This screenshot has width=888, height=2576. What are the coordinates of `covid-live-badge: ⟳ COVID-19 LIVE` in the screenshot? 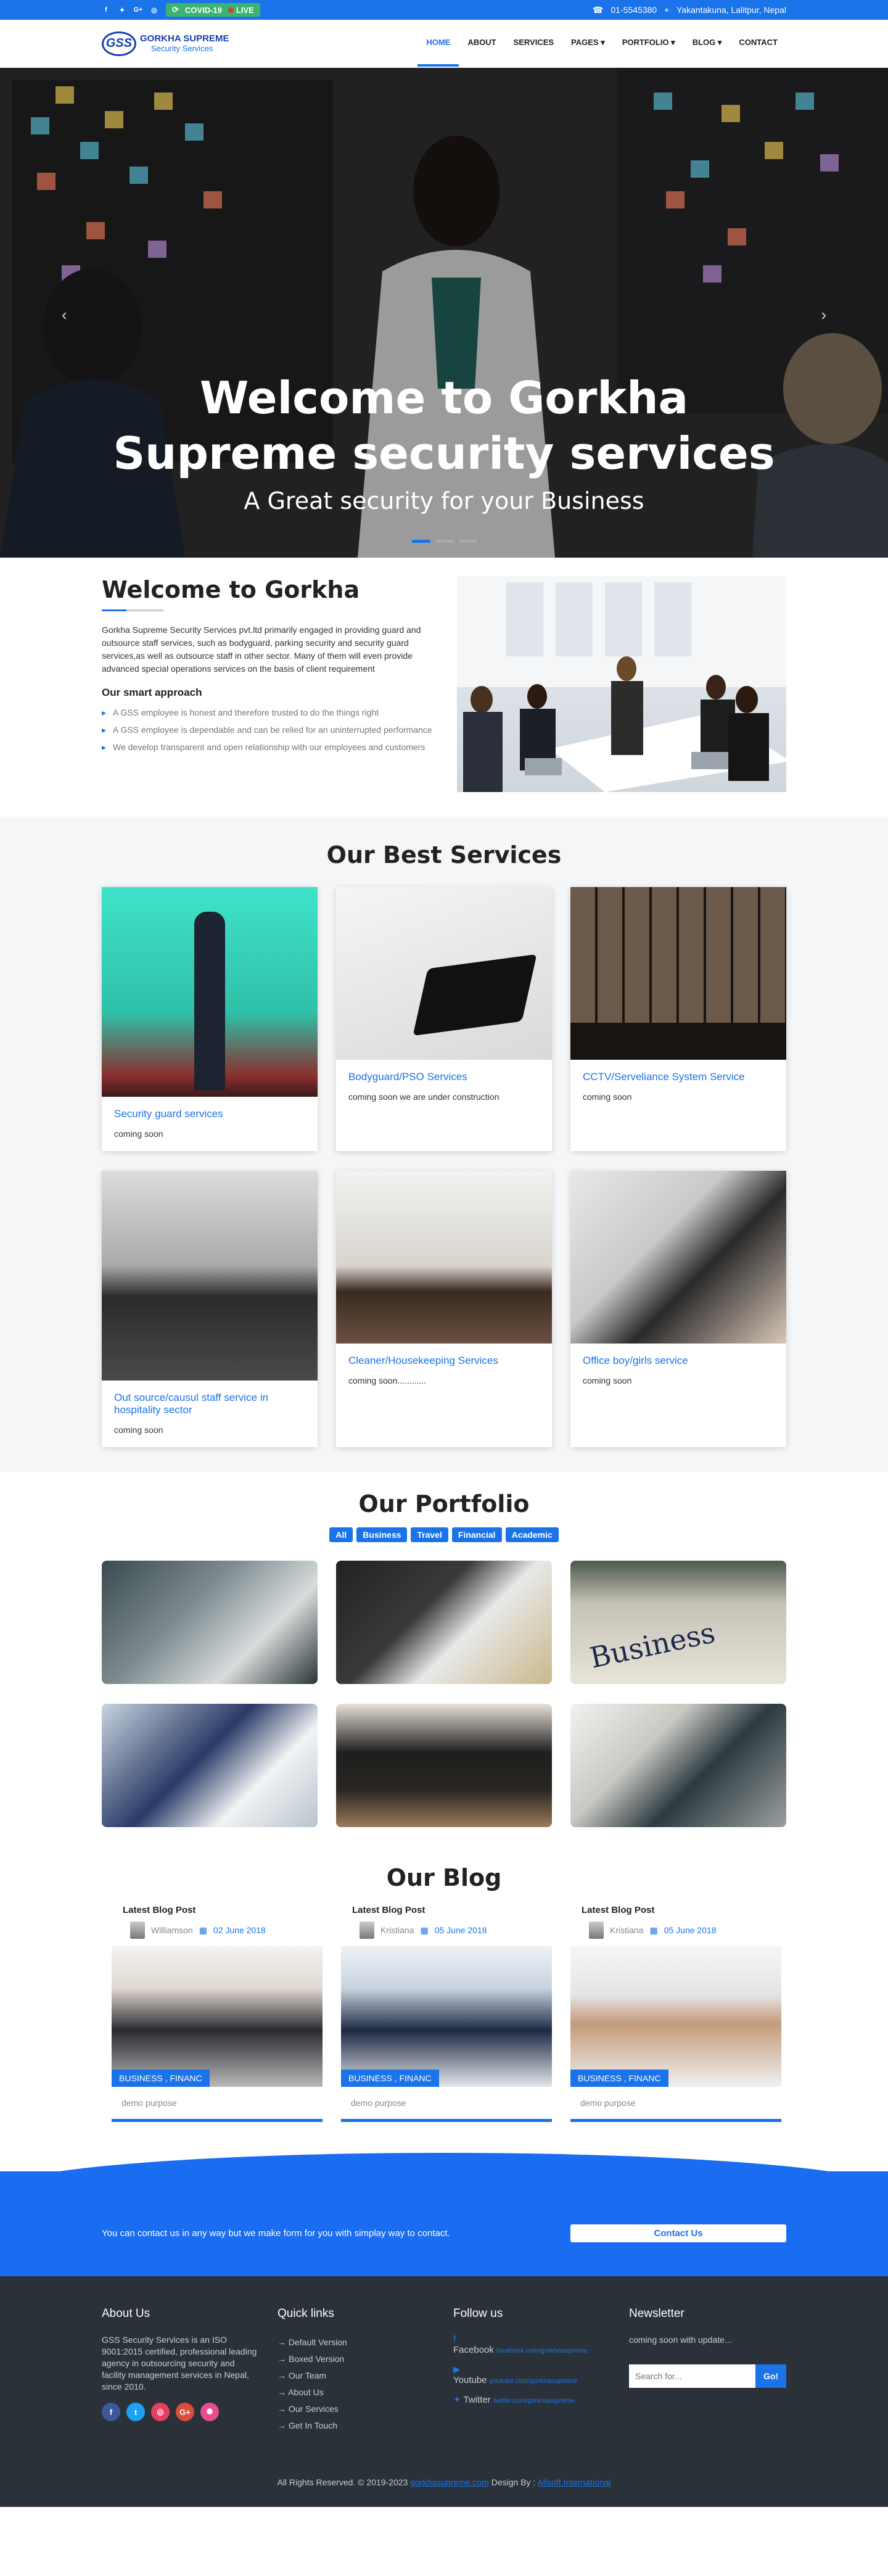 It's located at (213, 10).